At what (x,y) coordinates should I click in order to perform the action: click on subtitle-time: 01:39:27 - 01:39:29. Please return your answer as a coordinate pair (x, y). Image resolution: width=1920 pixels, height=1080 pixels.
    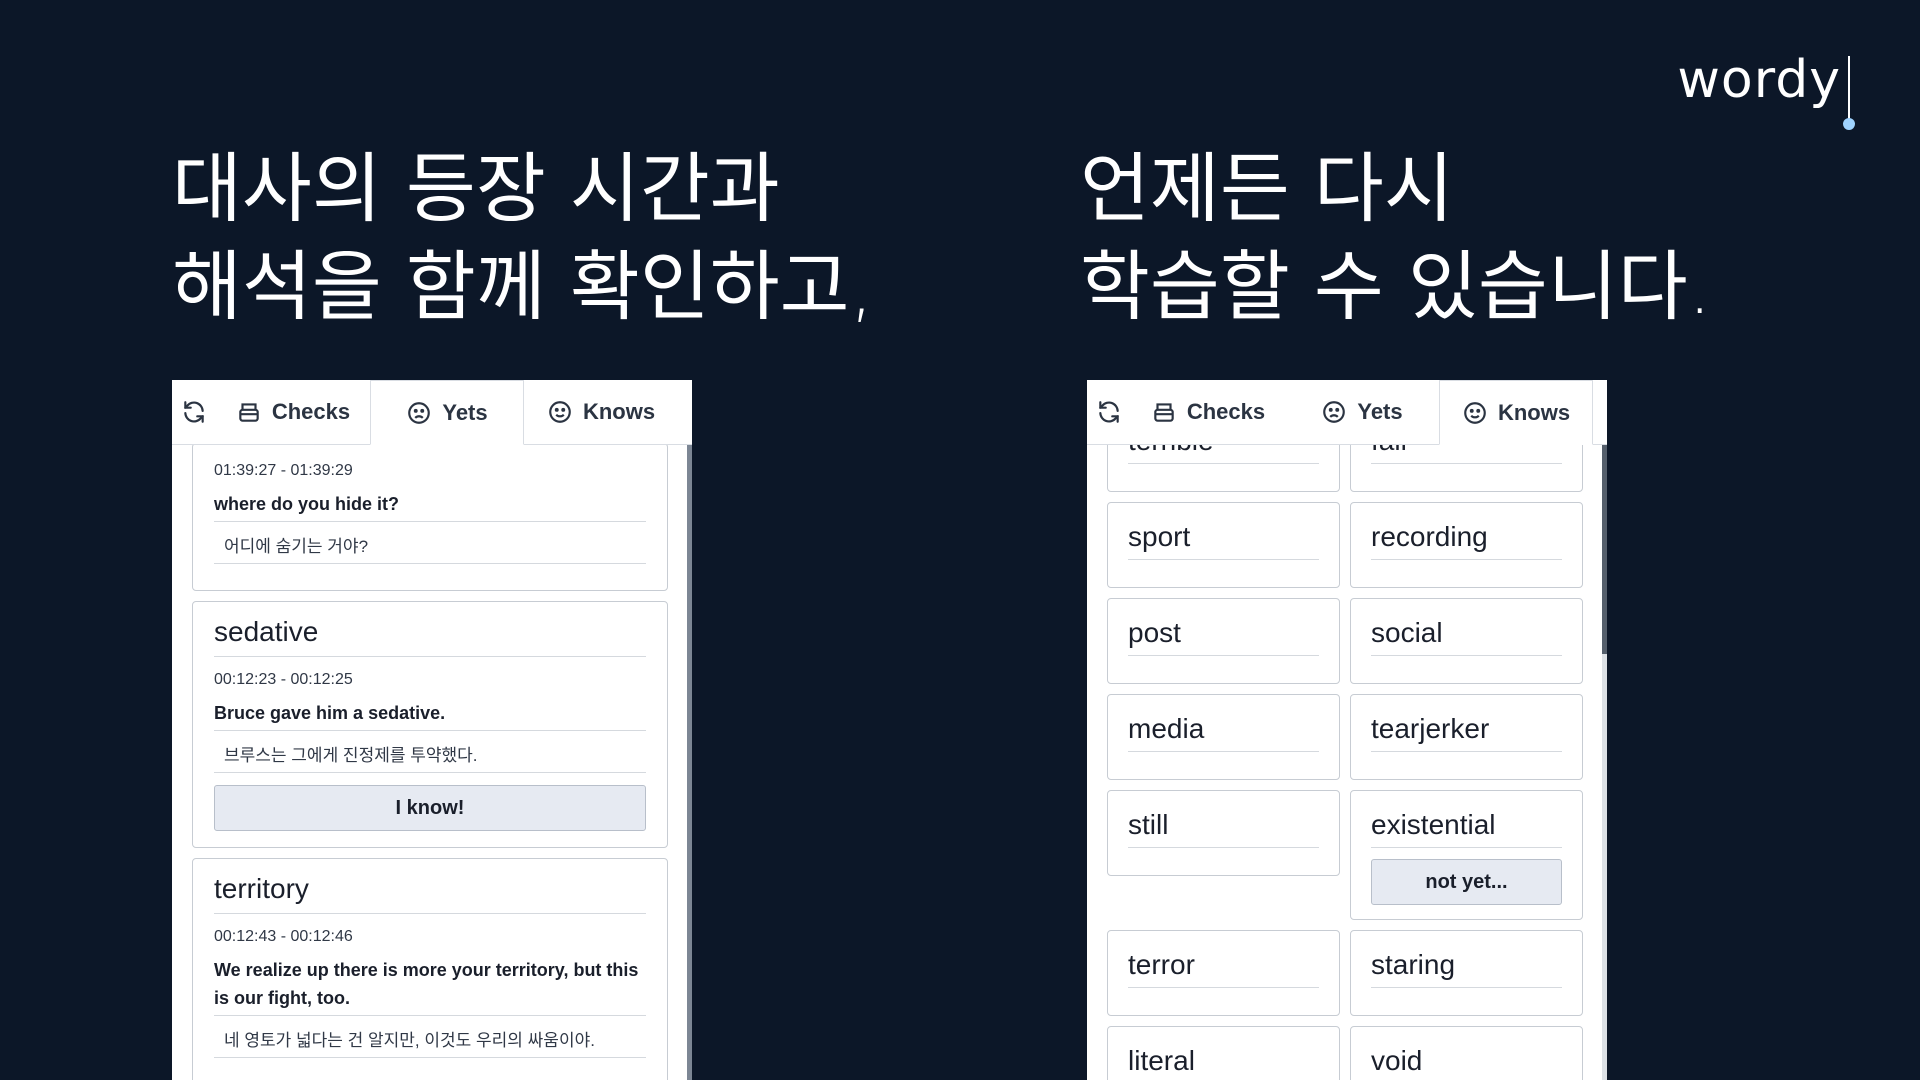
    Looking at the image, I should click on (283, 470).